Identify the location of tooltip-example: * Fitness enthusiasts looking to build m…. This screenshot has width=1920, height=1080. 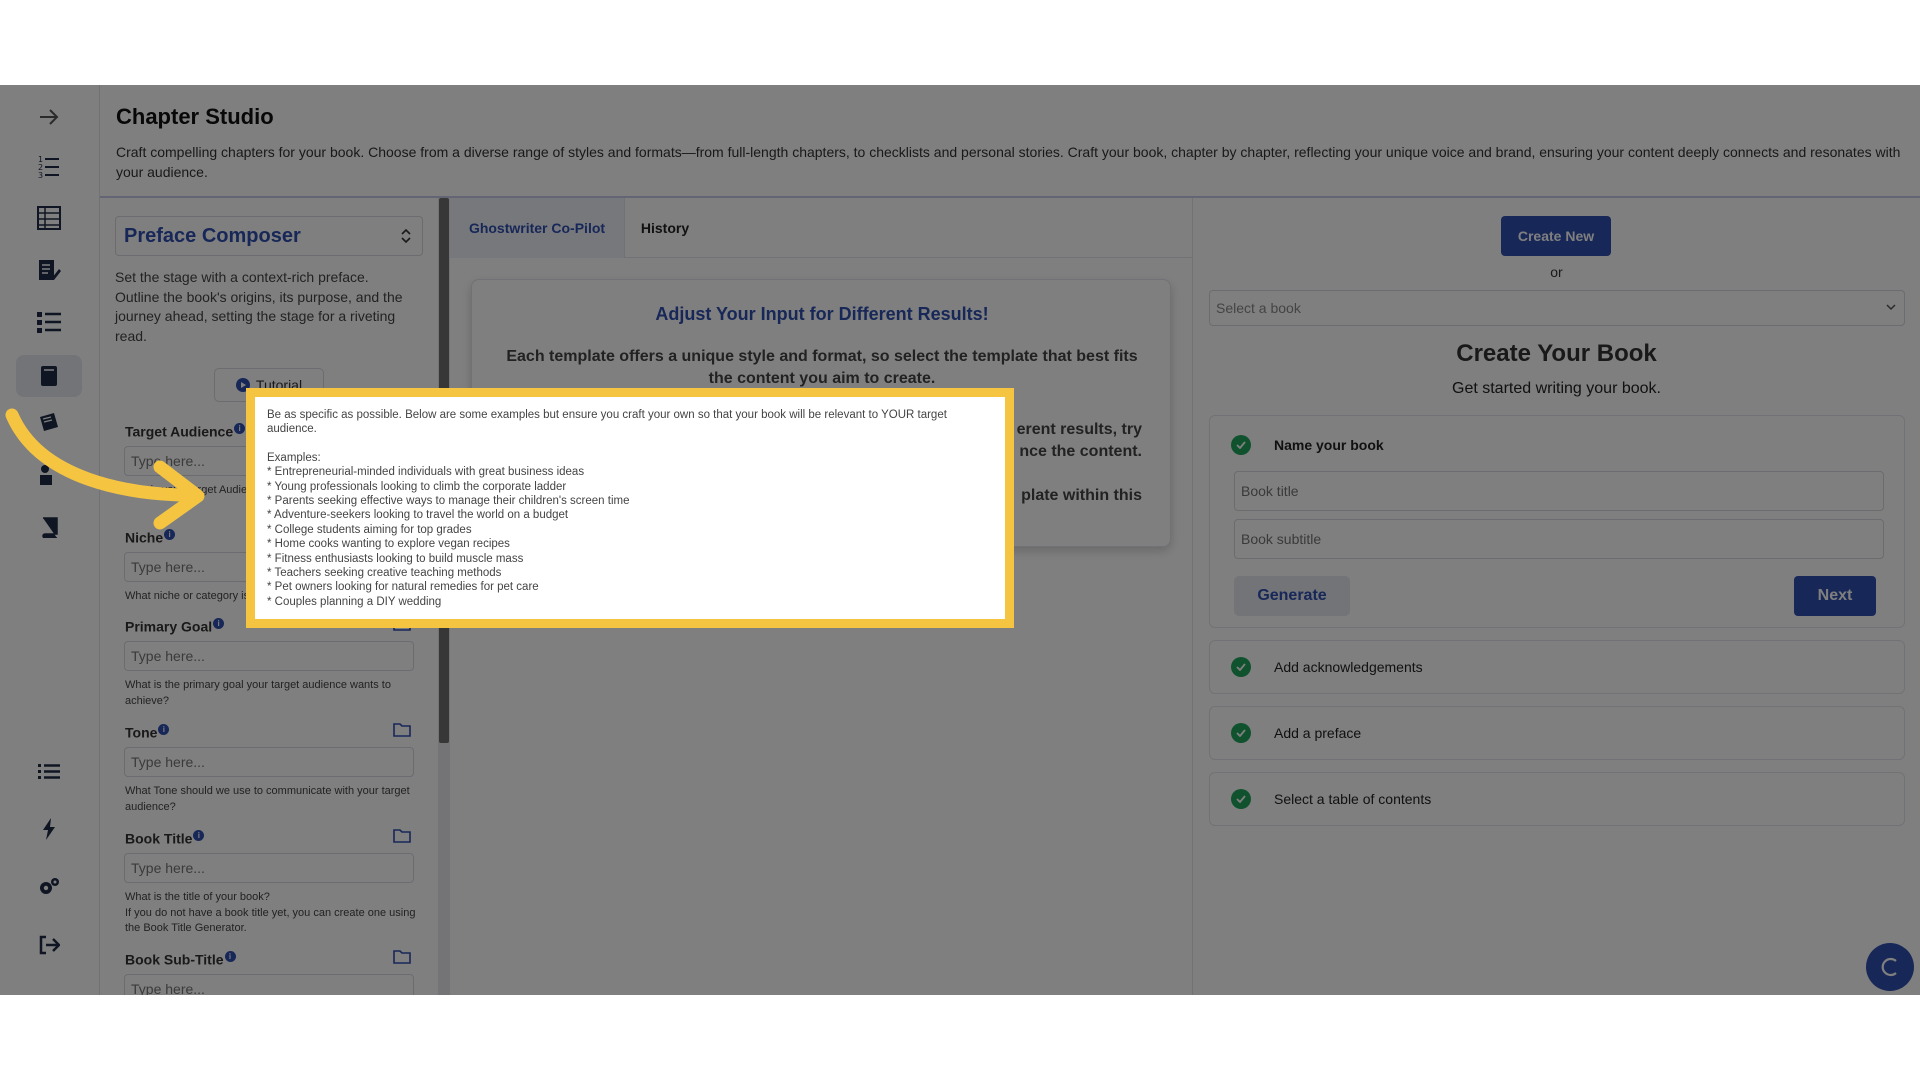
(395, 558).